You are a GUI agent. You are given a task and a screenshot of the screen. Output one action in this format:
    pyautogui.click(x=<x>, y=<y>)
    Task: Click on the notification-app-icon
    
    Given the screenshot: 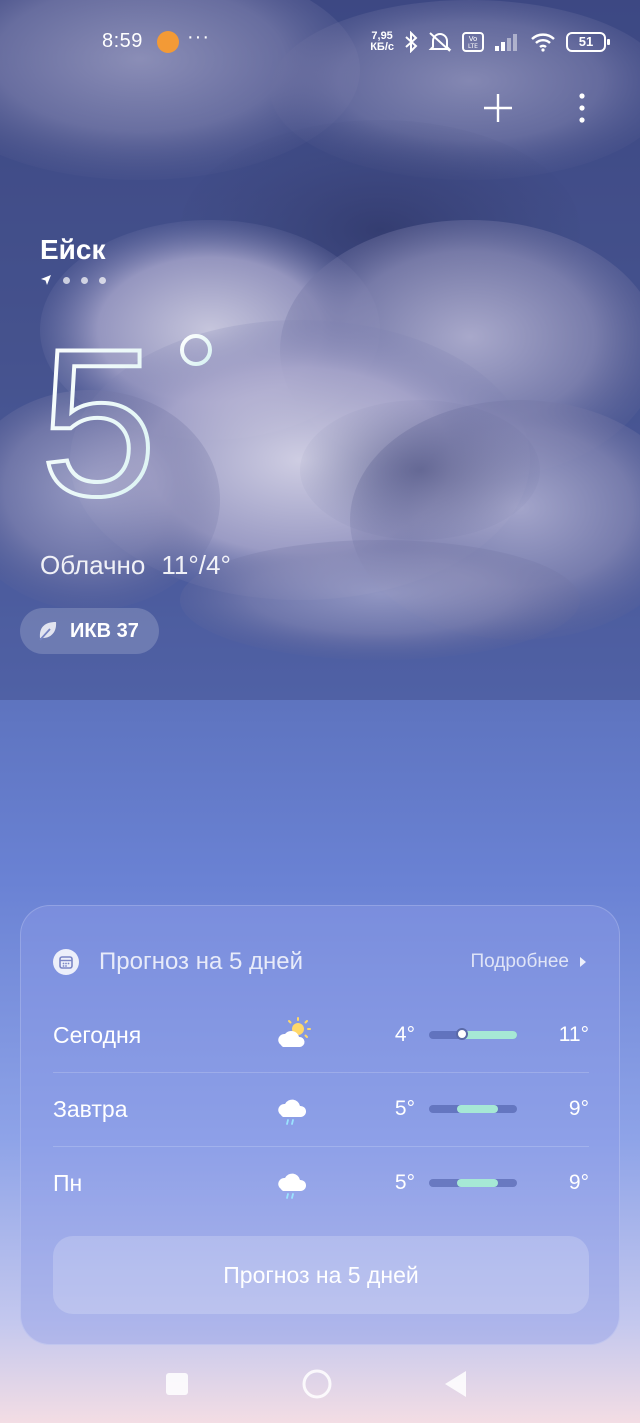 What is the action you would take?
    pyautogui.click(x=168, y=42)
    